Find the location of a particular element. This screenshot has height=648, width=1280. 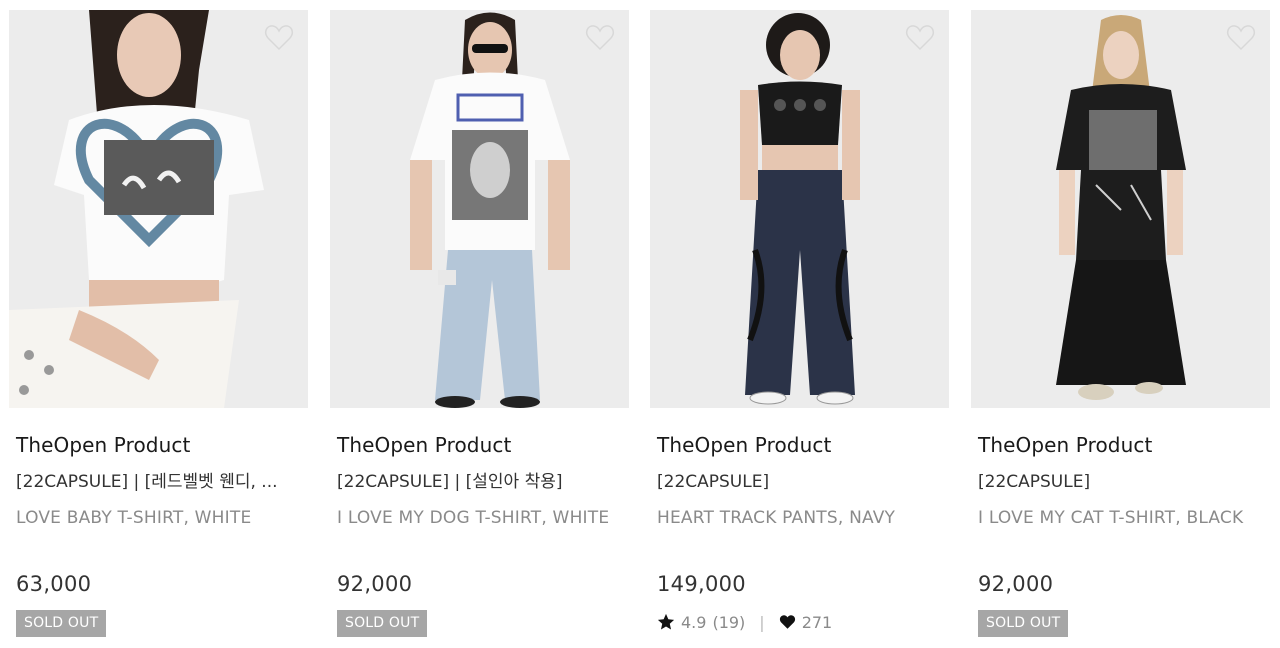

heart-filled-icon is located at coordinates (787, 622).